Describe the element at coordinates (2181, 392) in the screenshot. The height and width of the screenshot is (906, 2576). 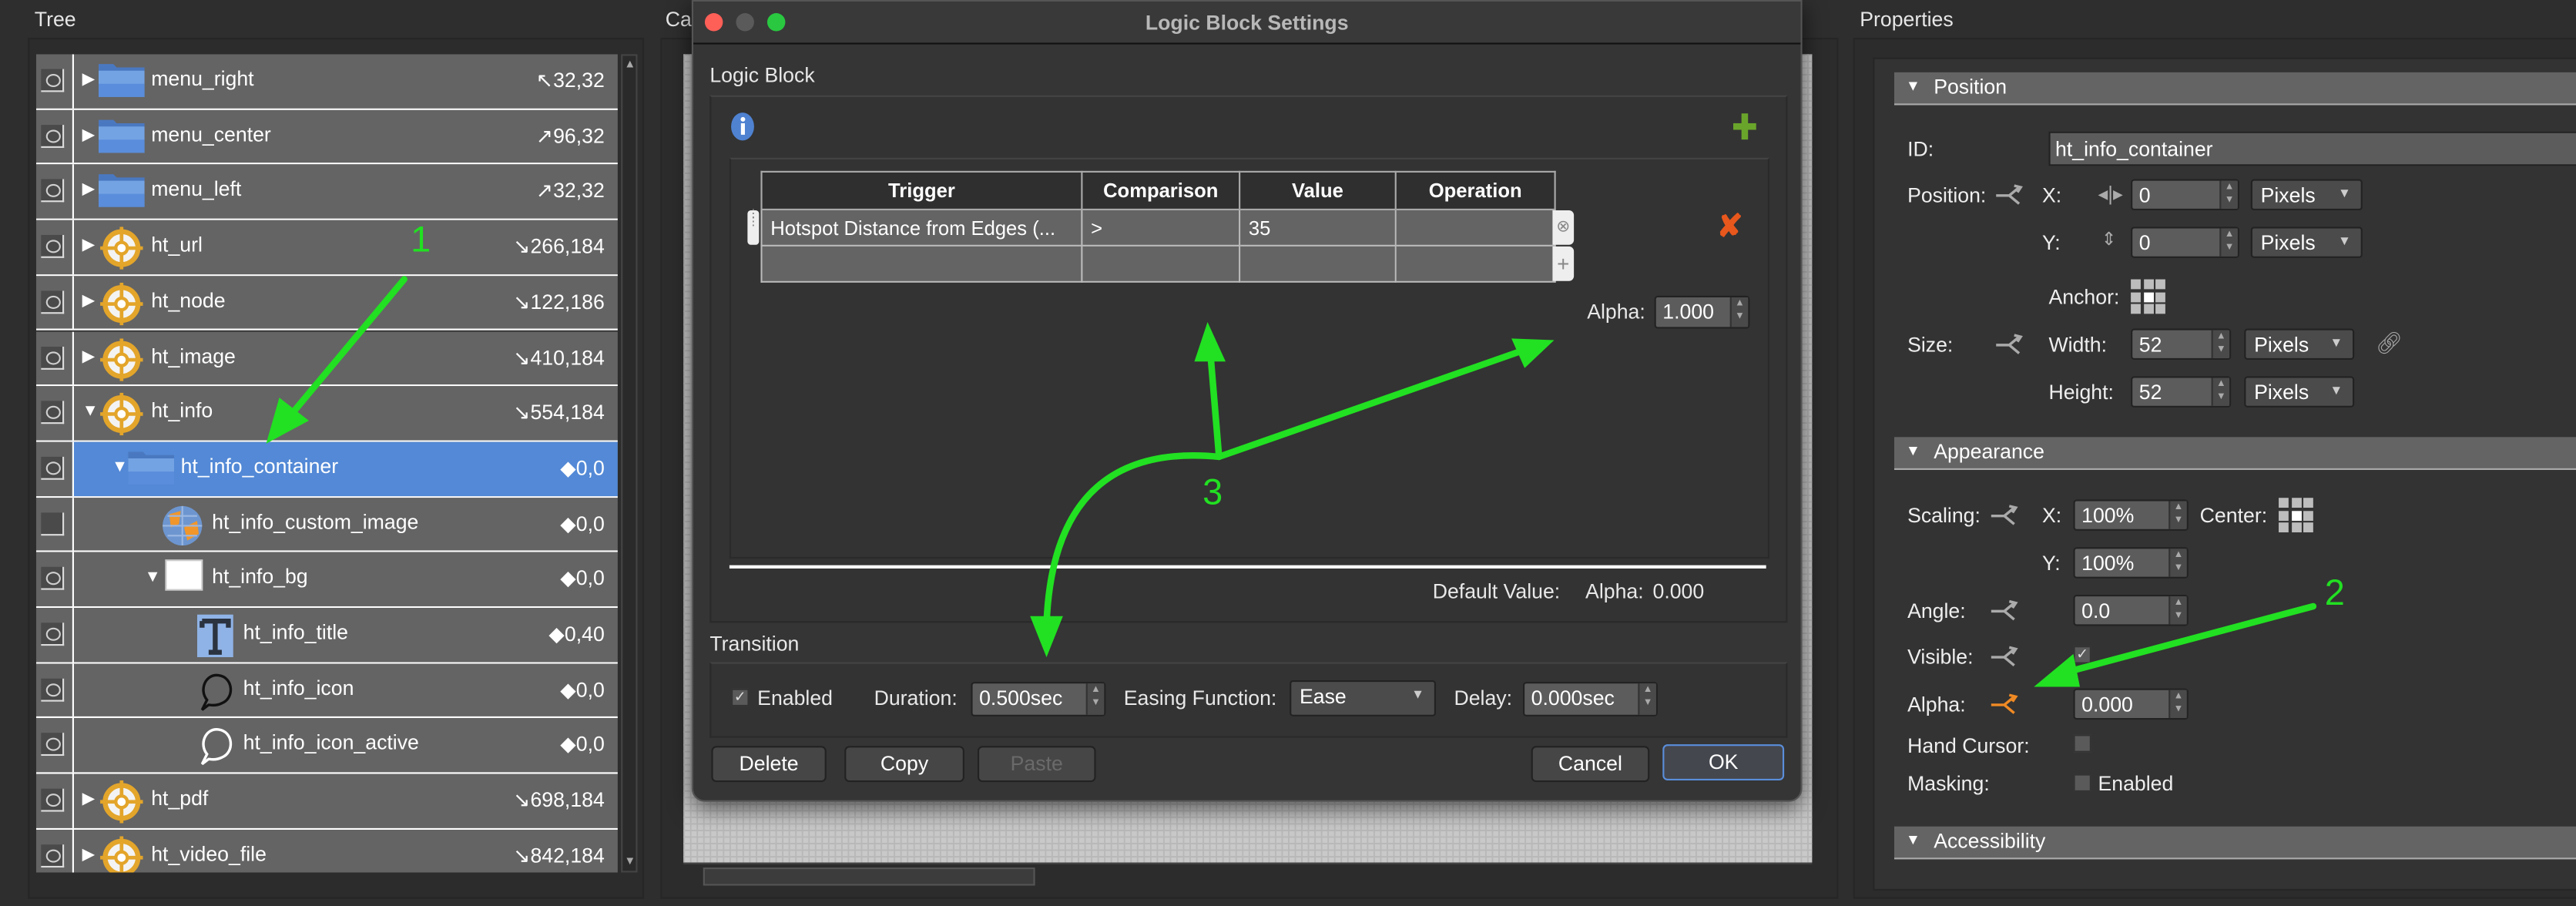
I see `height-stepper: 52 ▲ ▼` at that location.